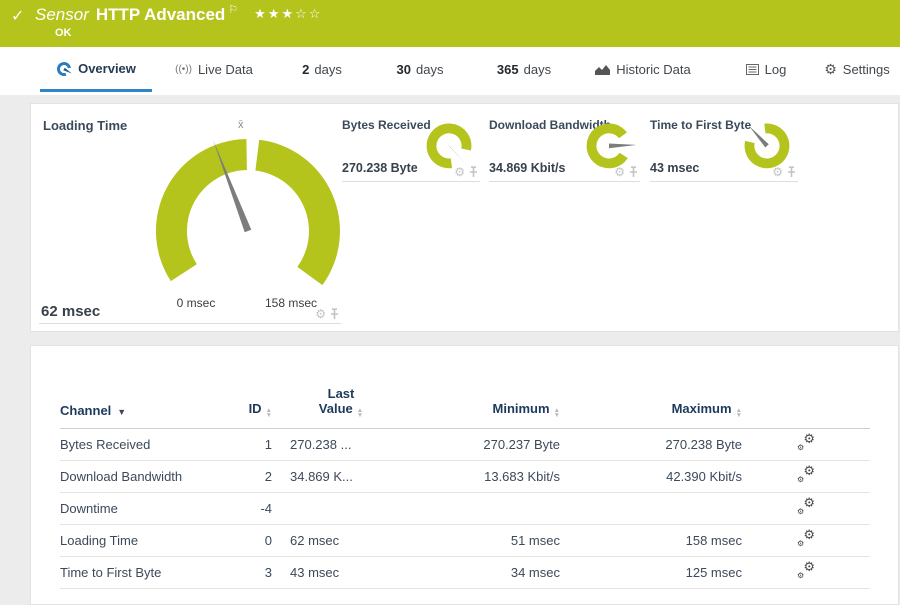 The height and width of the screenshot is (605, 900). What do you see at coordinates (651, 572) in the screenshot?
I see `channel-maximum: 125 msec` at bounding box center [651, 572].